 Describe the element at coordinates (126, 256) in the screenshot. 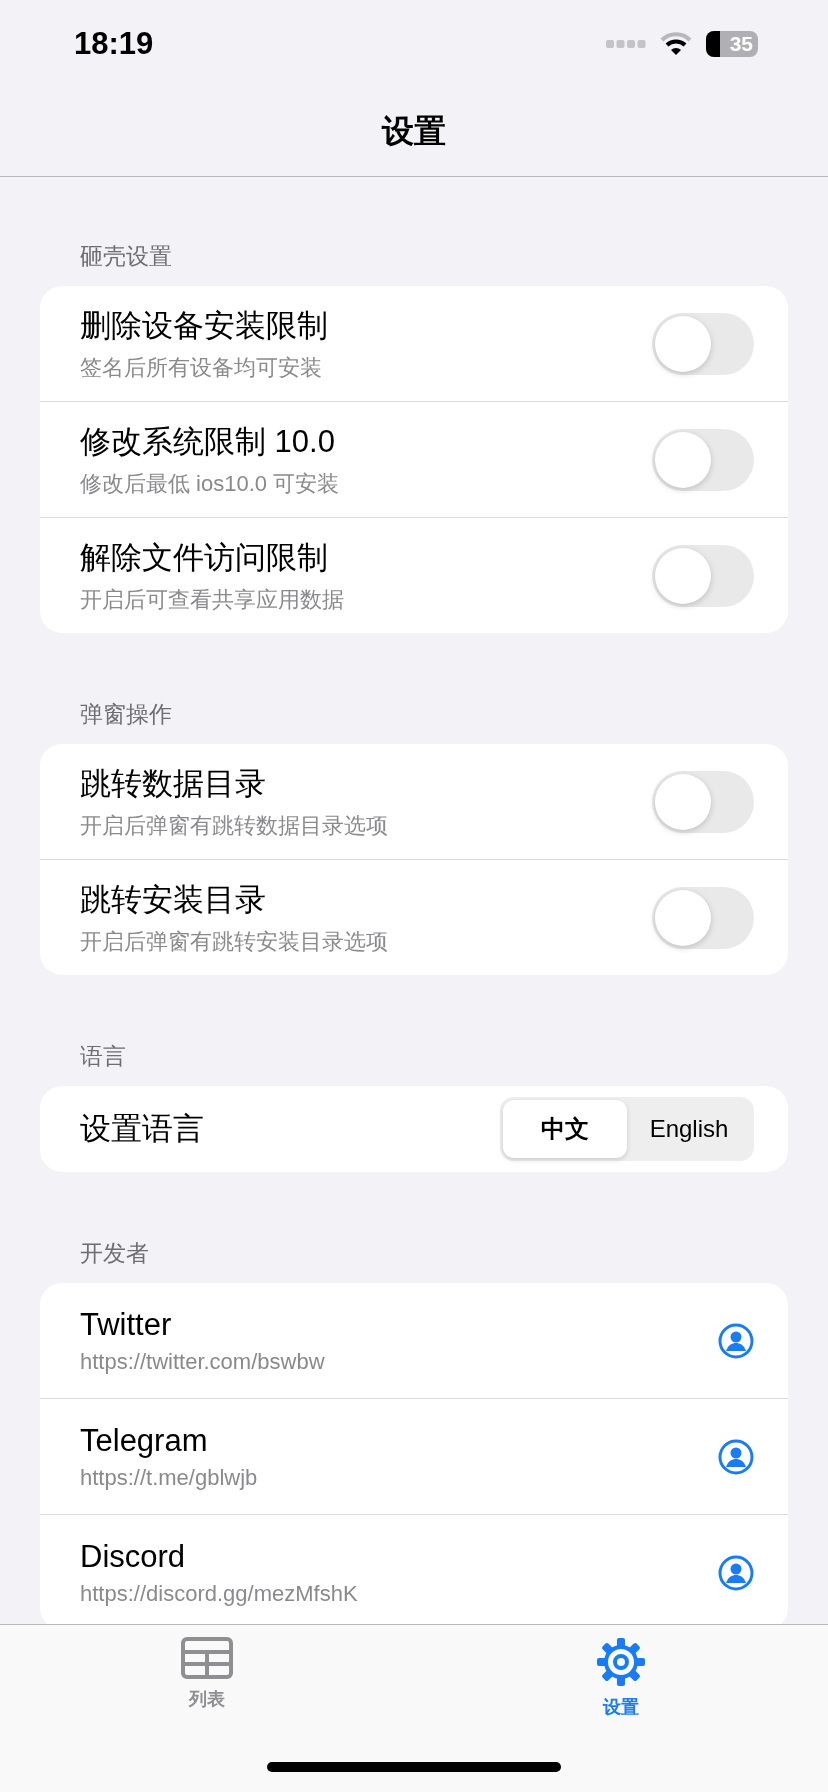

I see `section-header: 砸壳设置` at that location.